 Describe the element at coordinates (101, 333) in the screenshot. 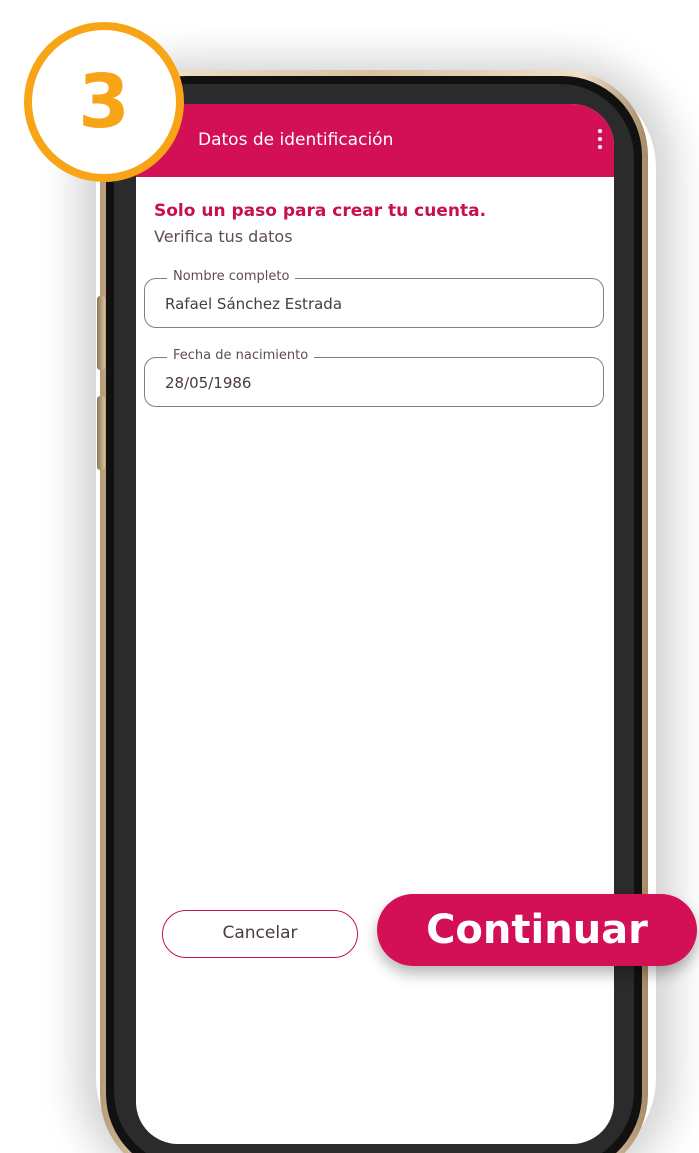

I see `phone-volume-up-button` at that location.